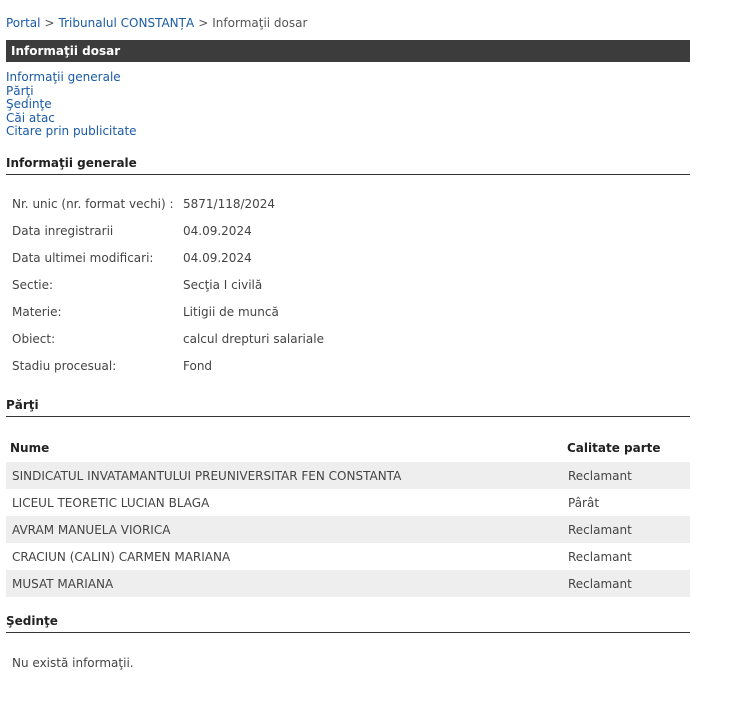 The image size is (742, 703). What do you see at coordinates (71, 77) in the screenshot?
I see `toc-link-informatii-generale: Informaţii generale` at bounding box center [71, 77].